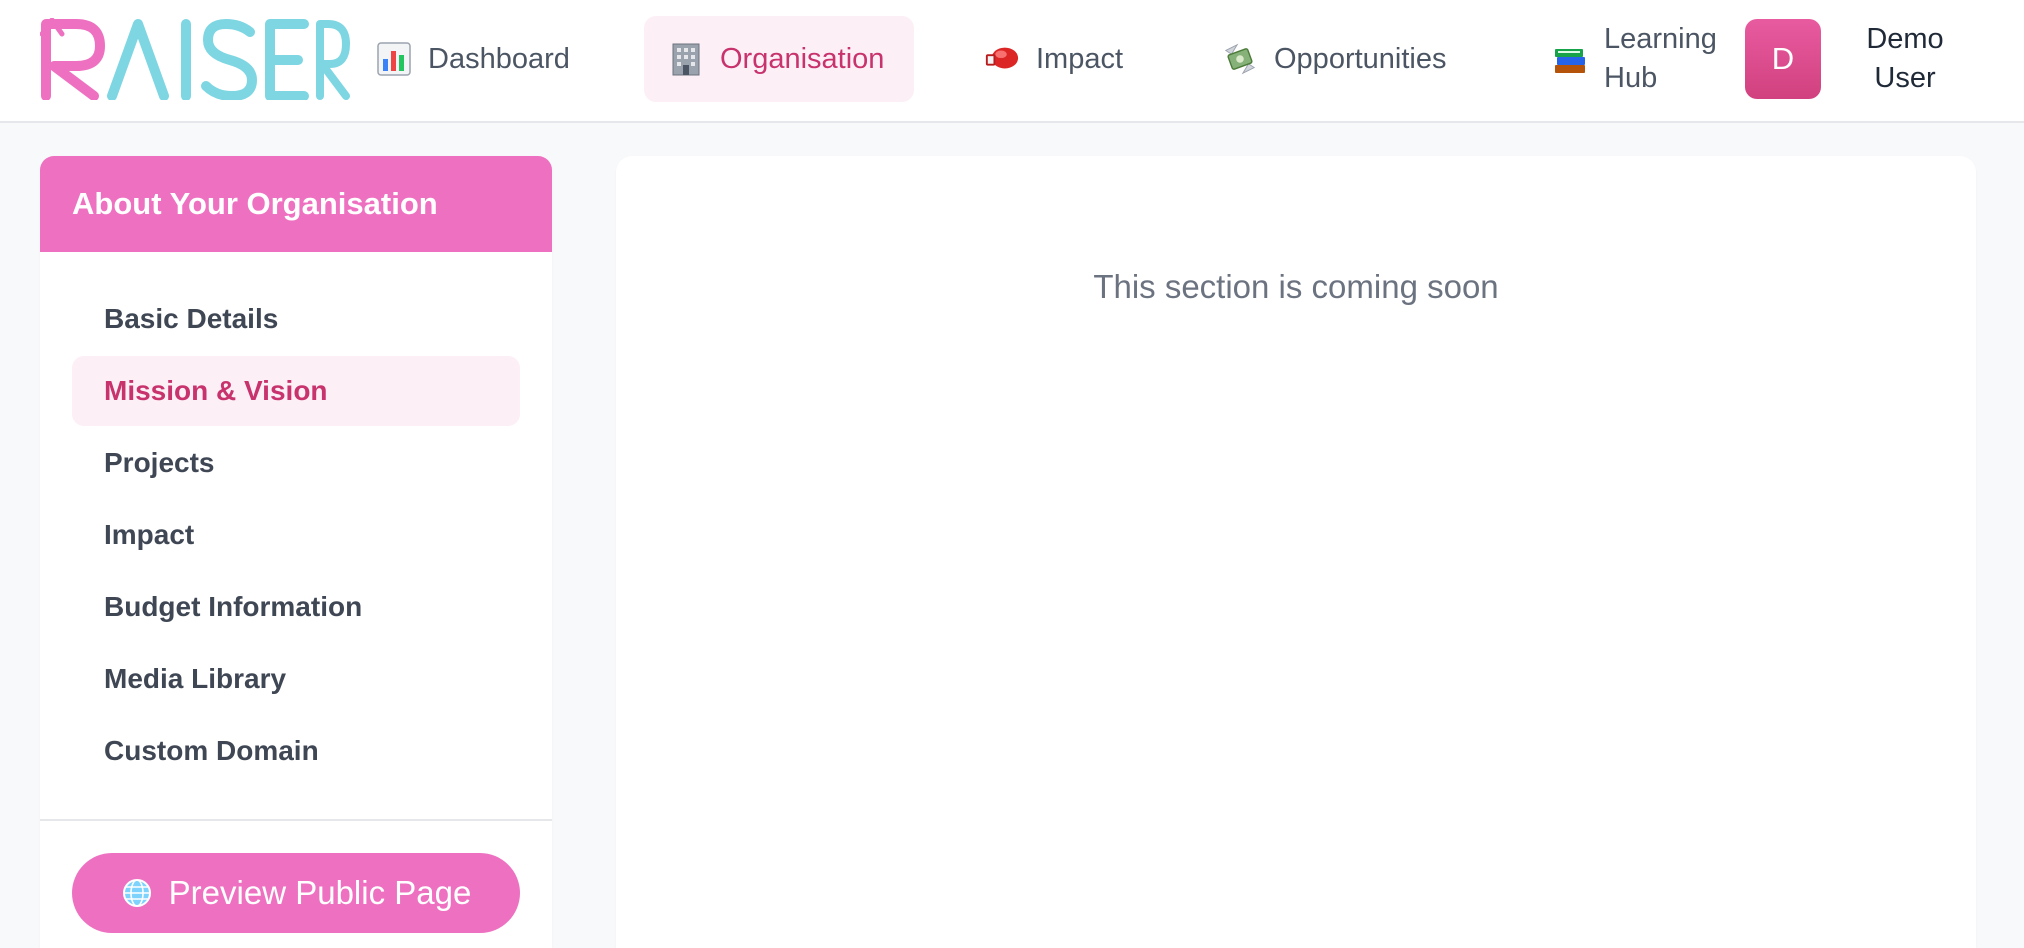 The width and height of the screenshot is (2024, 948). I want to click on sidebar-item-media-library: Media Library, so click(296, 679).